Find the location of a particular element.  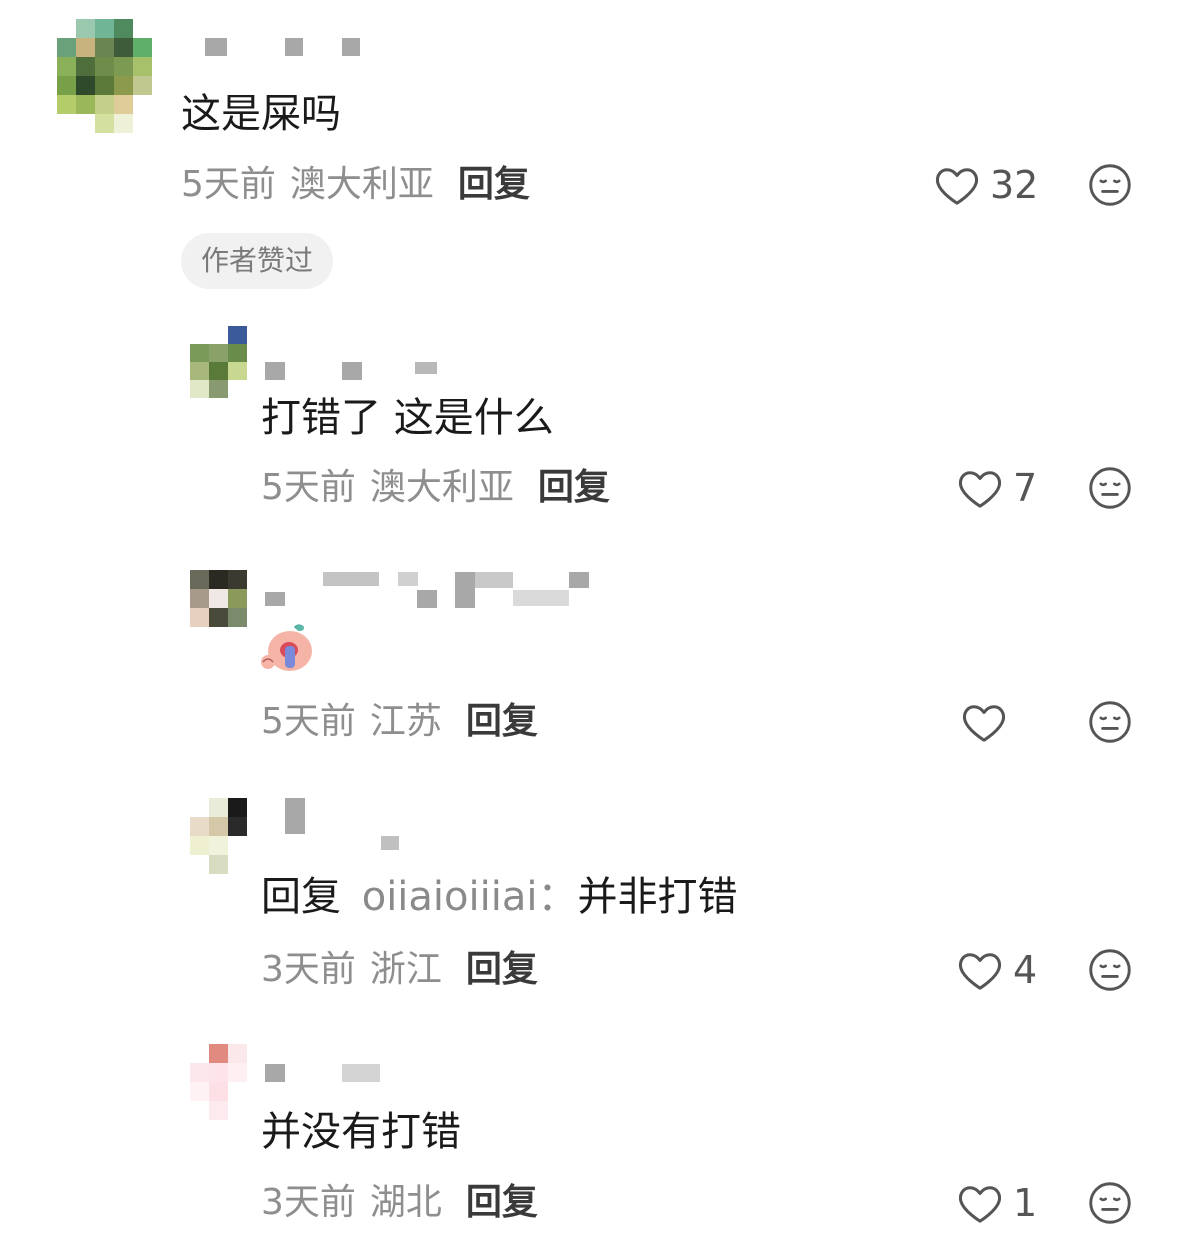

reply-target-username: oiiaioiiiai： is located at coordinates (470, 897).